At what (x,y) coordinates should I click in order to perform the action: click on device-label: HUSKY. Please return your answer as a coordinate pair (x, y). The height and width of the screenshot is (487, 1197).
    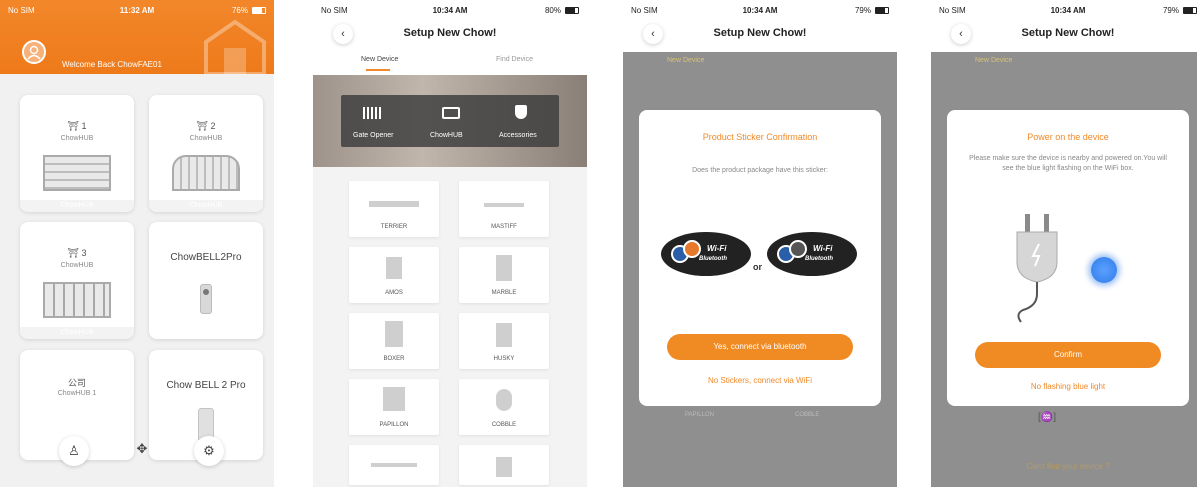
    Looking at the image, I should click on (504, 359).